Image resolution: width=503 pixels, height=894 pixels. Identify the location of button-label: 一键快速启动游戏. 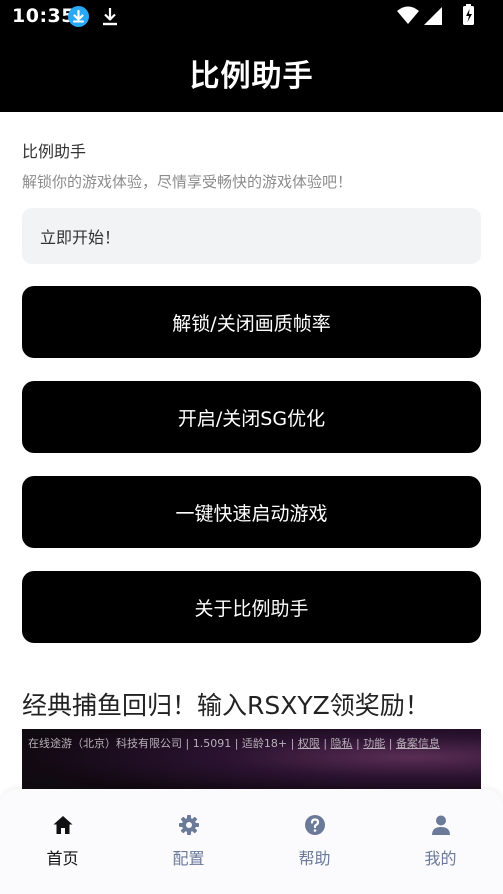
(251, 513).